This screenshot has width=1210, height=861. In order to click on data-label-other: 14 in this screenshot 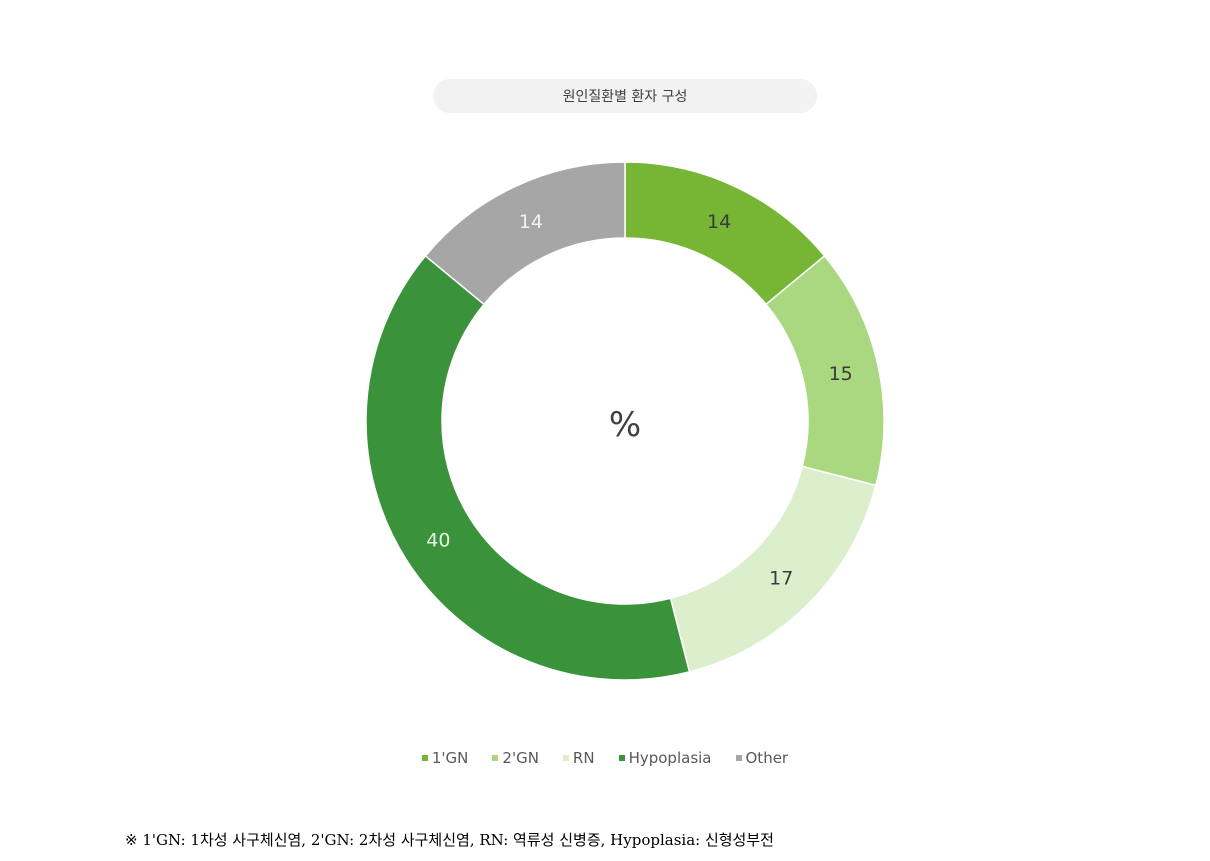, I will do `click(531, 222)`.